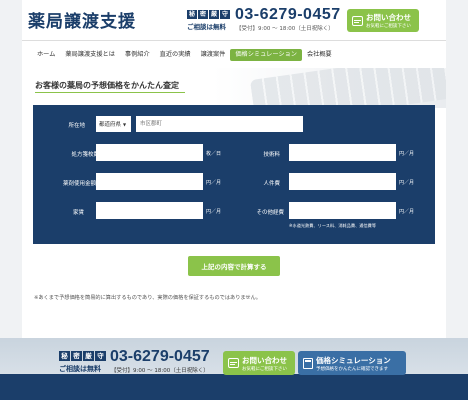  Describe the element at coordinates (407, 154) in the screenshot. I see `tech-unit: 円／月` at that location.